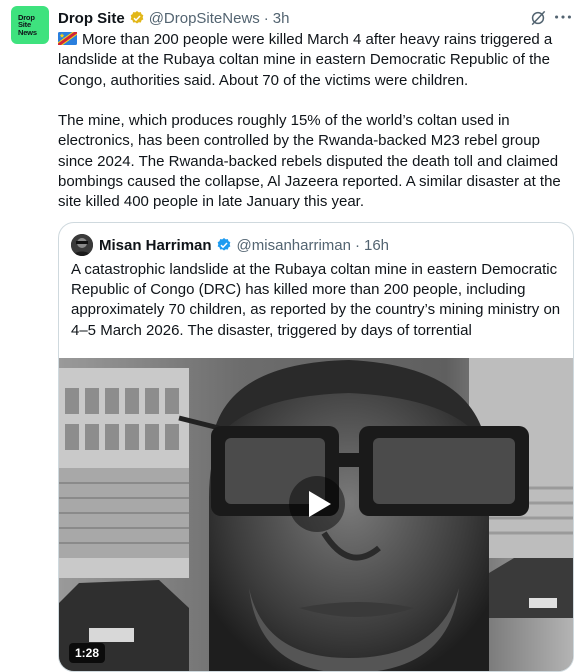 The image size is (584, 672). I want to click on avatar-image, so click(82, 245).